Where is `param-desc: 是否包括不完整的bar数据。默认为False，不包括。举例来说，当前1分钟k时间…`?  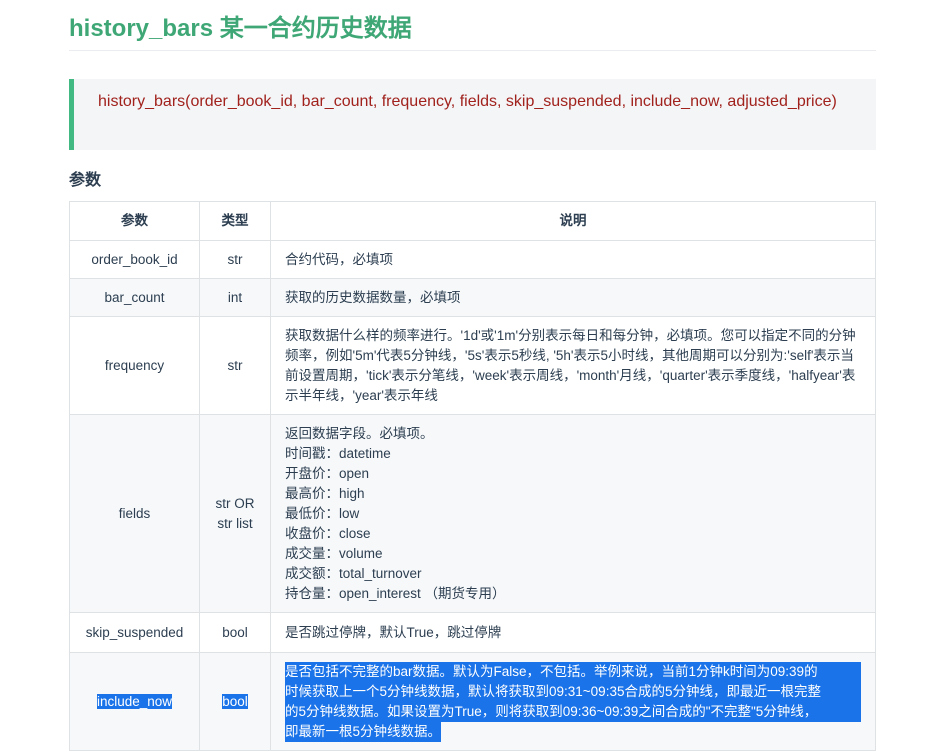
param-desc: 是否包括不完整的bar数据。默认为False，不包括。举例来说，当前1分钟k时间… is located at coordinates (573, 701).